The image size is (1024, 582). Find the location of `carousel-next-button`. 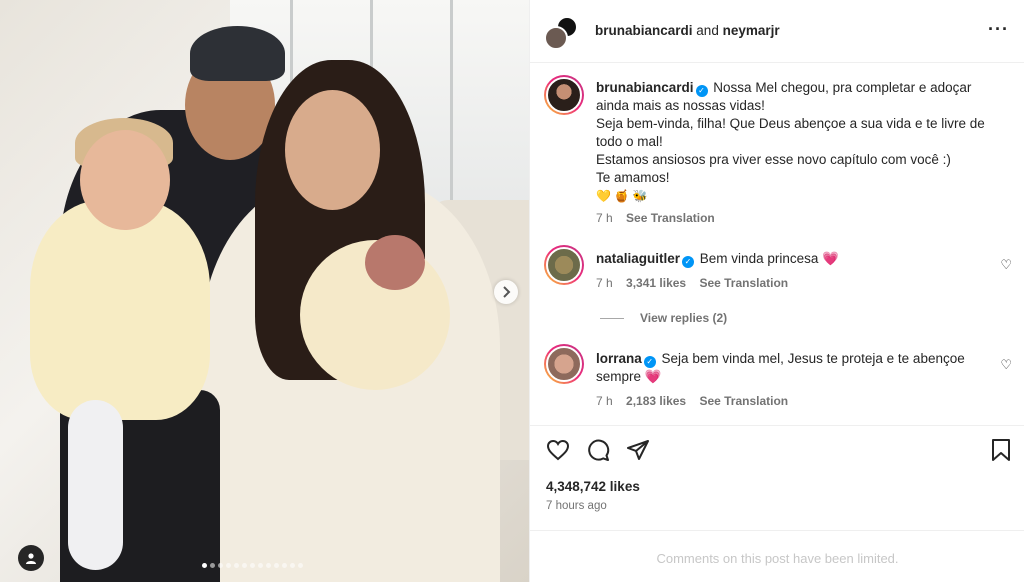

carousel-next-button is located at coordinates (506, 292).